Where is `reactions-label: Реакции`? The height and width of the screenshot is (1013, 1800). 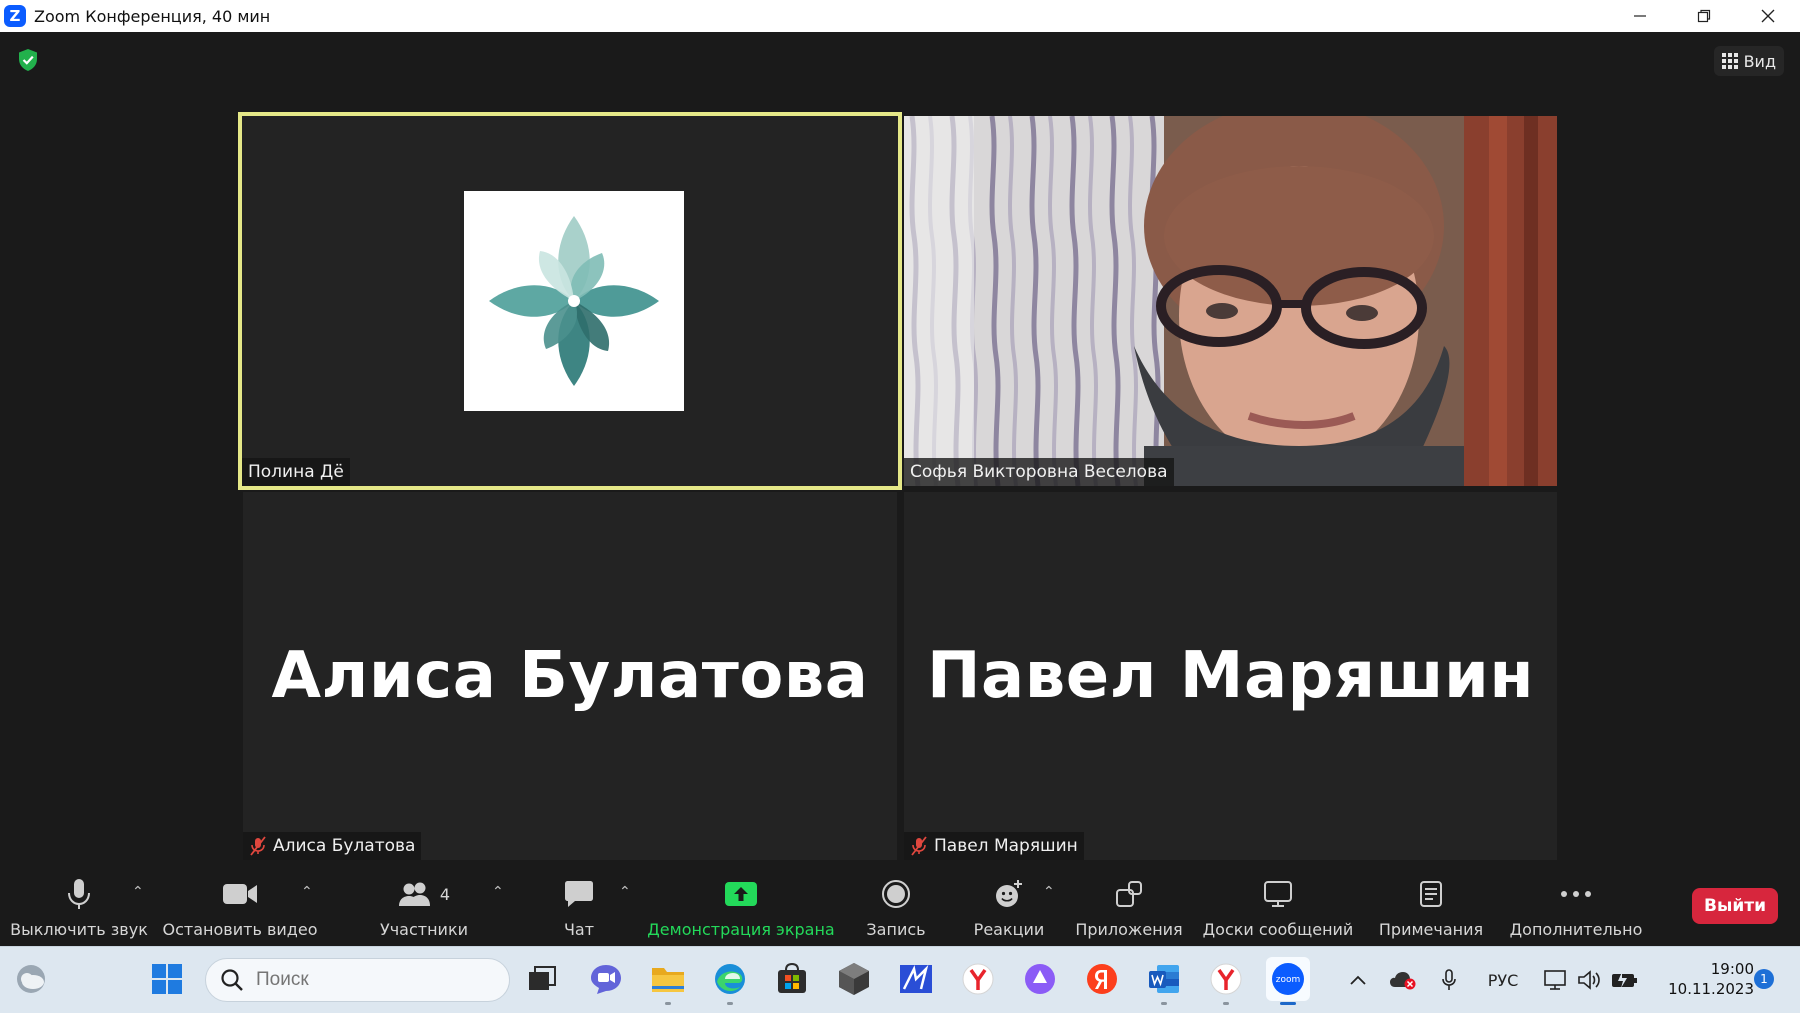 reactions-label: Реакции is located at coordinates (1009, 929).